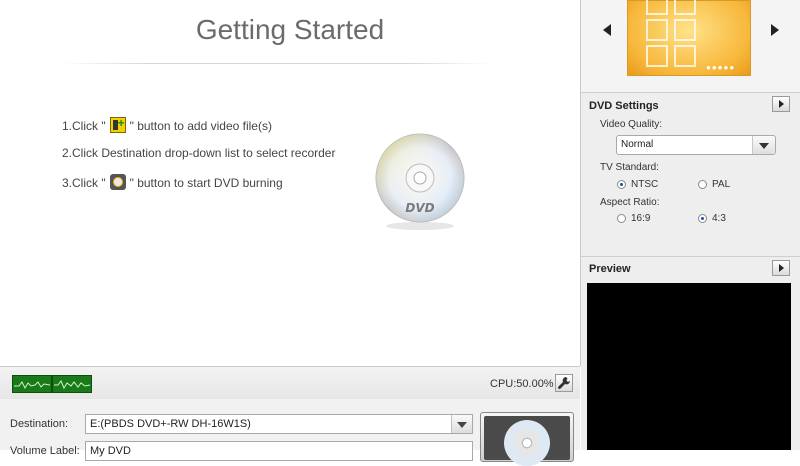 The image size is (800, 466). I want to click on video-quality-value: Normal, so click(637, 144).